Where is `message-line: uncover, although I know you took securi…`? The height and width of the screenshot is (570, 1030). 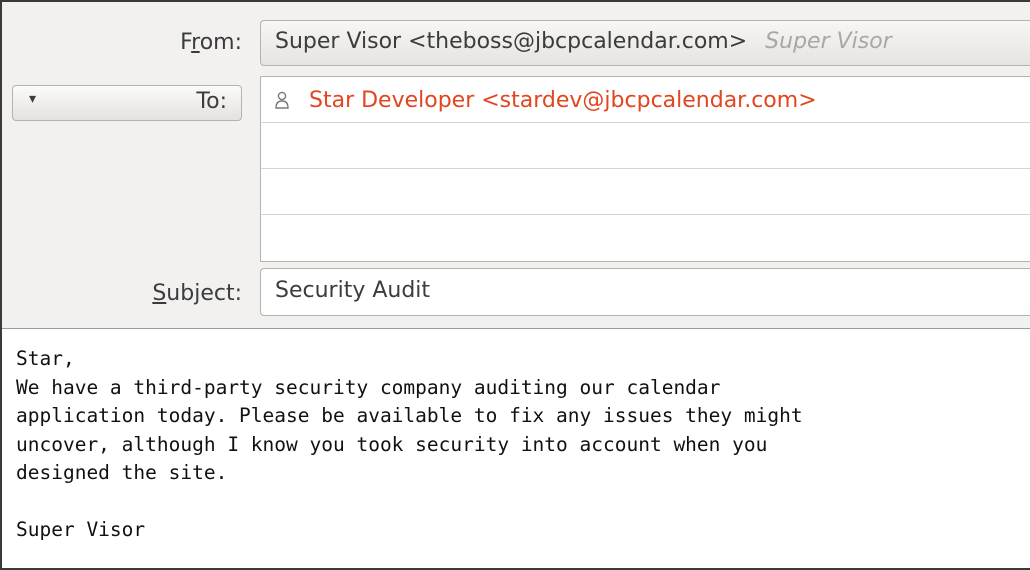 message-line: uncover, although I know you took securi… is located at coordinates (392, 444).